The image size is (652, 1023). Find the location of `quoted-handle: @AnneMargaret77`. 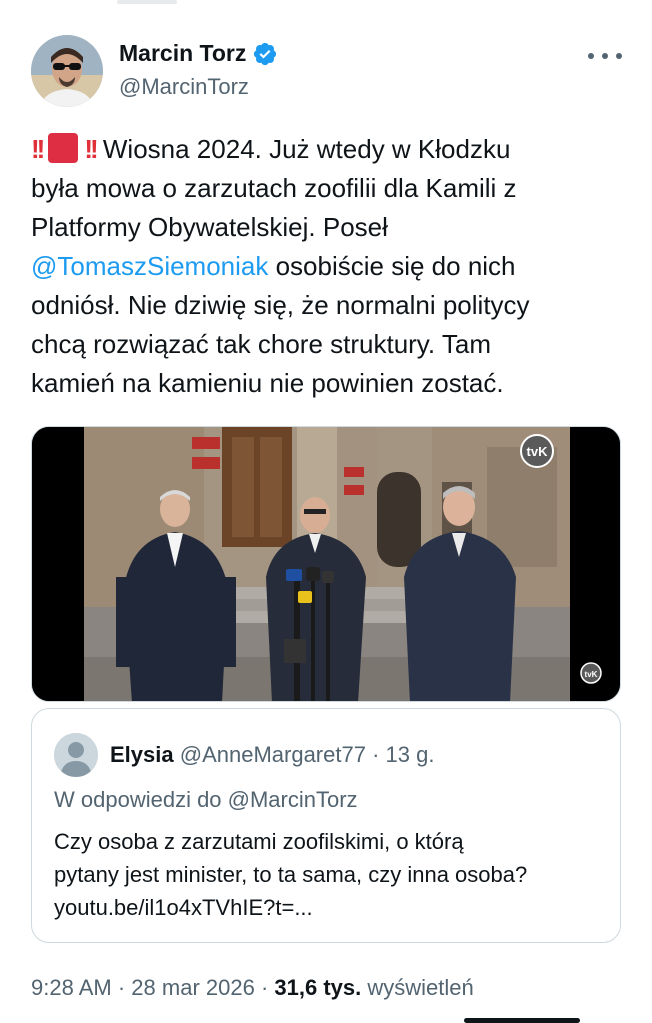

quoted-handle: @AnneMargaret77 is located at coordinates (273, 754).